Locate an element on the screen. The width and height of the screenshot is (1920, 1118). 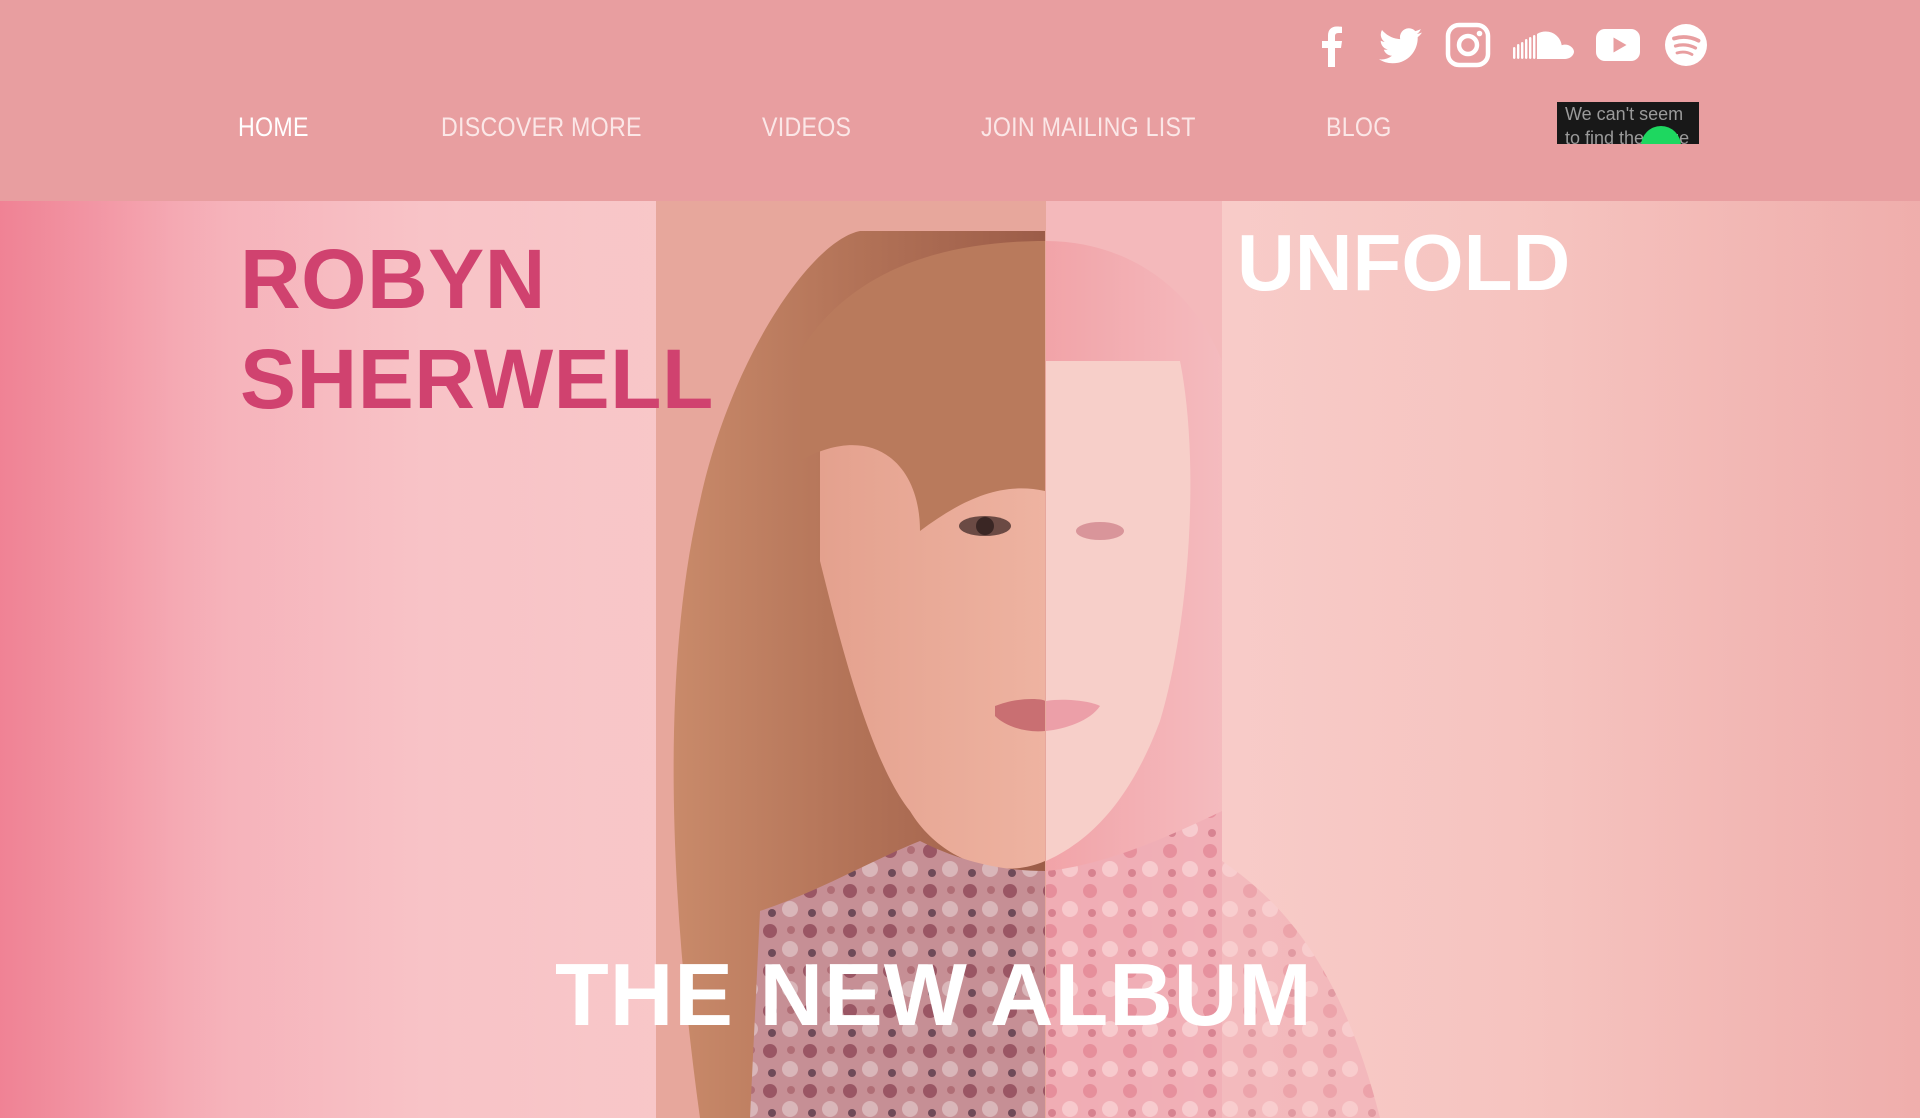
artist-name: ROBYN SHERWELL is located at coordinates (477, 329).